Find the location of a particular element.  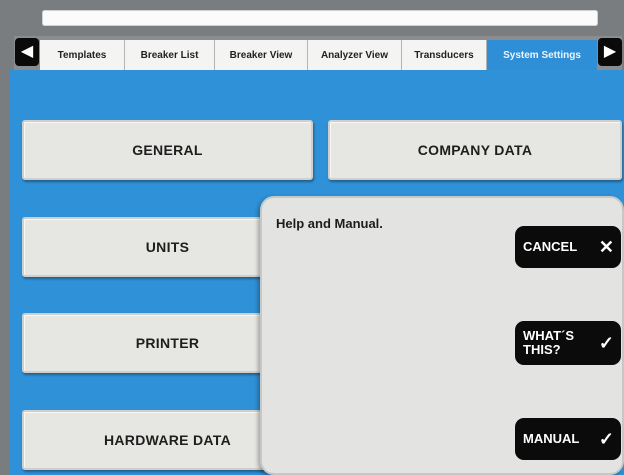

close-icon: ✕ is located at coordinates (606, 247).